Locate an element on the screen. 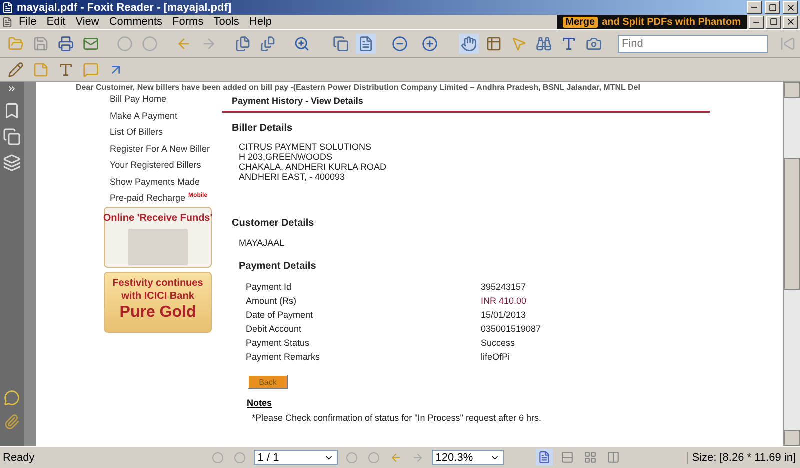 This screenshot has height=468, width=800. promo-banner: Festivity continues with ICICI Bank Pure Gold is located at coordinates (158, 302).